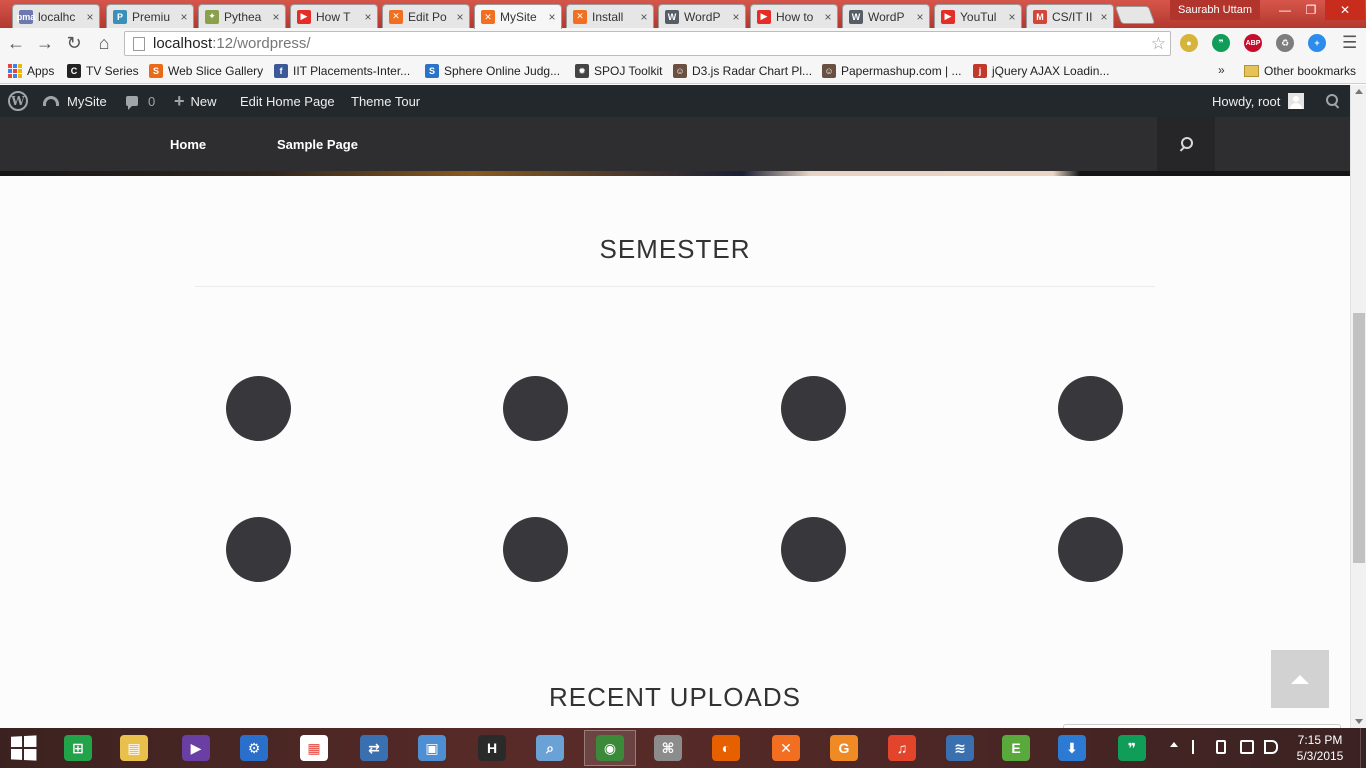 The image size is (1366, 768). What do you see at coordinates (254, 748) in the screenshot?
I see `taskbar-app: ⚙` at bounding box center [254, 748].